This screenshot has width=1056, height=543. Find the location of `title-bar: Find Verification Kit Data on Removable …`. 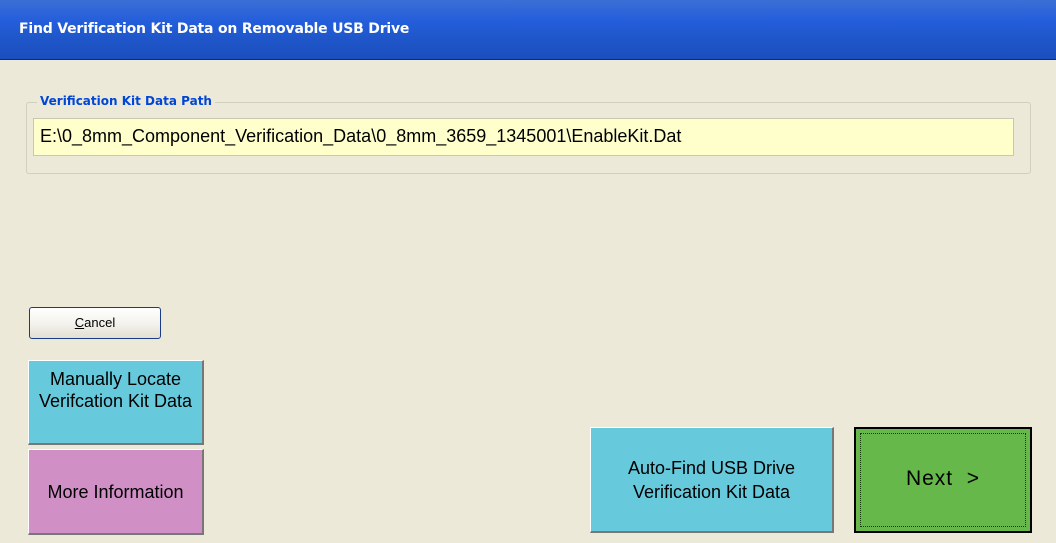

title-bar: Find Verification Kit Data on Removable … is located at coordinates (528, 30).